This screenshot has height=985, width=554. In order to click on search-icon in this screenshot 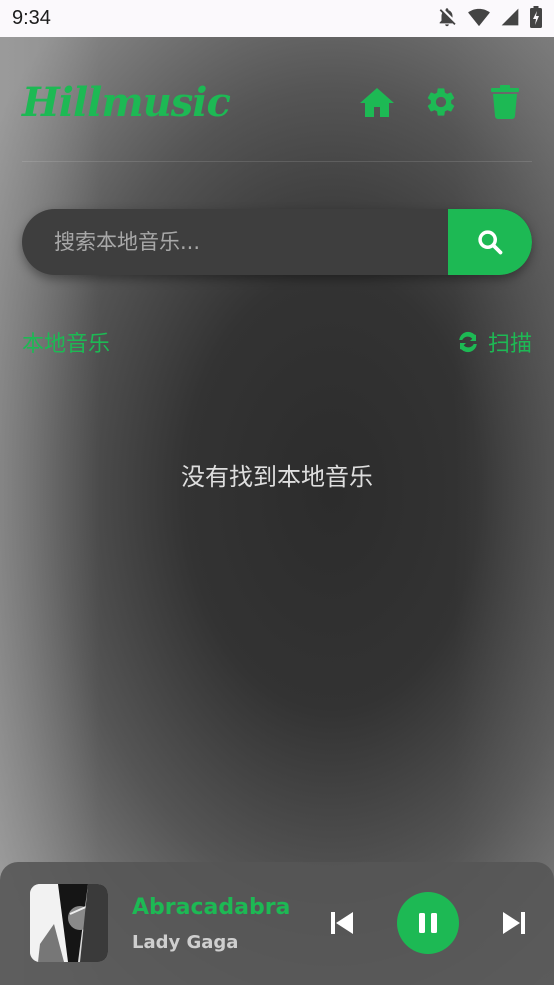, I will do `click(490, 242)`.